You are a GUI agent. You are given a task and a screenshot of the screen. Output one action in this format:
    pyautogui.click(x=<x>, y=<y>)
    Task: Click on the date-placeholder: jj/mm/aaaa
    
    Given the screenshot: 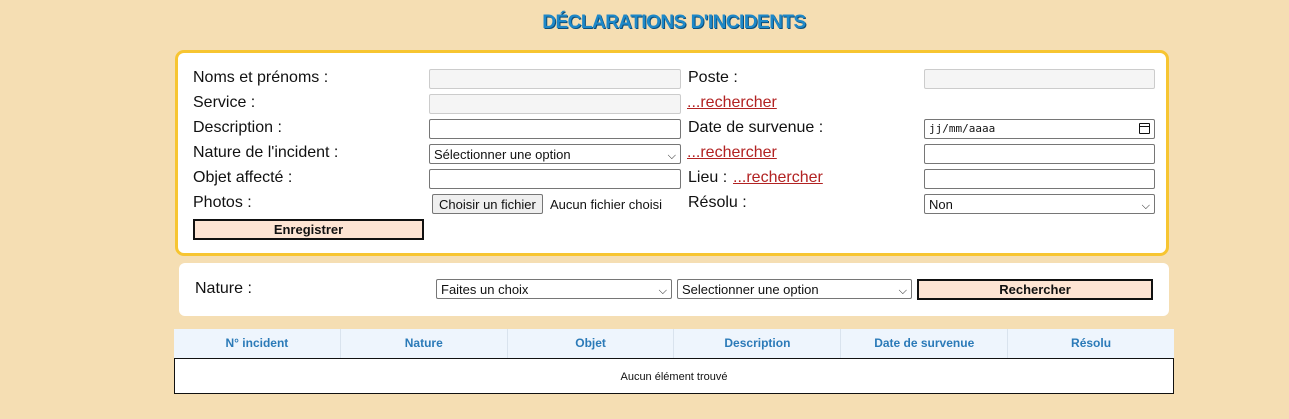 What is the action you would take?
    pyautogui.click(x=962, y=128)
    